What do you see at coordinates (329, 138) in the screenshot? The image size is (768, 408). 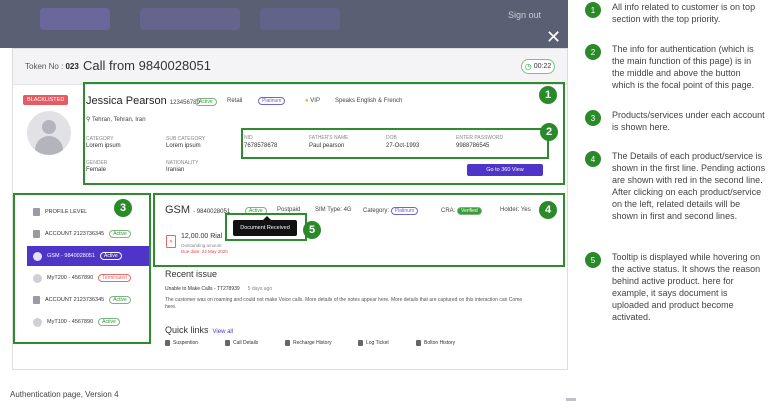 I see `father-name-label: FATHER'S NAME` at bounding box center [329, 138].